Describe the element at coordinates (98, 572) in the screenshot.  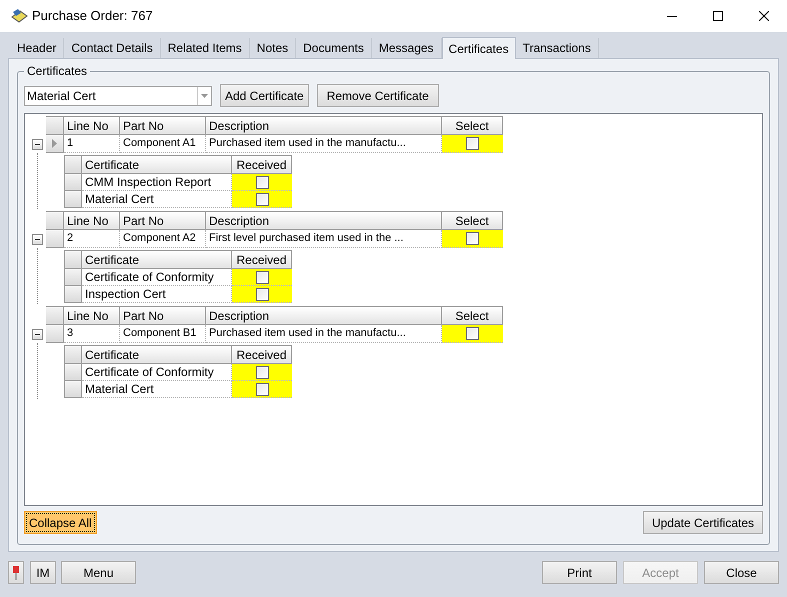
I see `menu-button: Menu` at that location.